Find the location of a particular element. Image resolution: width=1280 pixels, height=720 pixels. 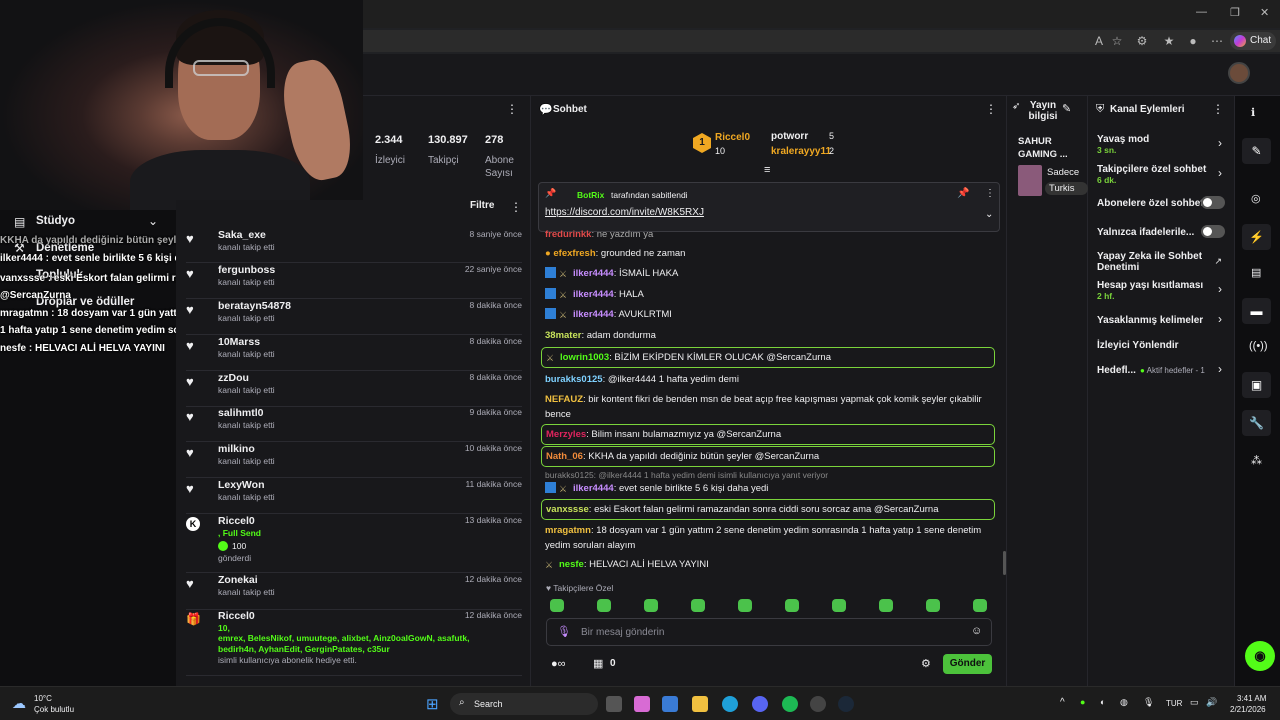

tray-discord-icon: ◍ is located at coordinates (1124, 702).